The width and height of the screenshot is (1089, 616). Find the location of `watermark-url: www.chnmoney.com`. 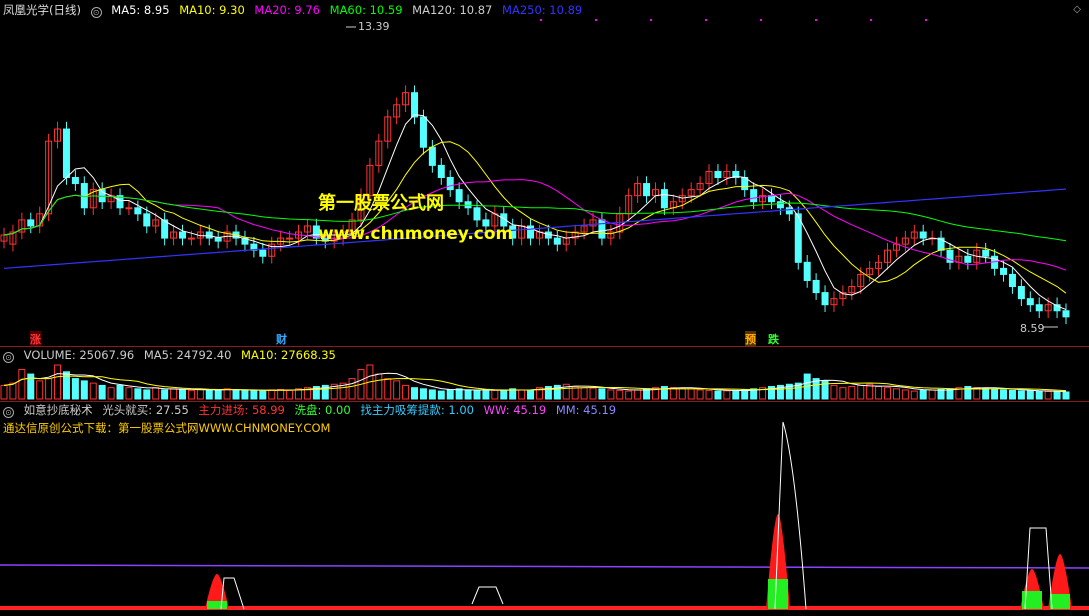

watermark-url: www.chnmoney.com is located at coordinates (416, 234).